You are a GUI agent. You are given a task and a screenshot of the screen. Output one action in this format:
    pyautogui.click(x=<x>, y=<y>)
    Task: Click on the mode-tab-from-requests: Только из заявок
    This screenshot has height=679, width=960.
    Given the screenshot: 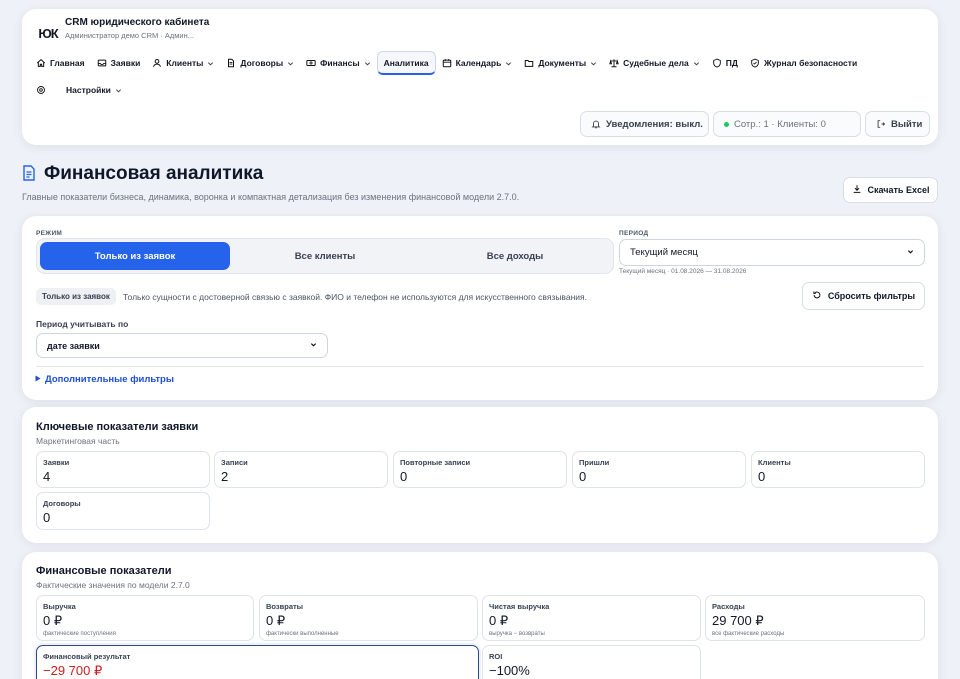 What is the action you would take?
    pyautogui.click(x=135, y=256)
    